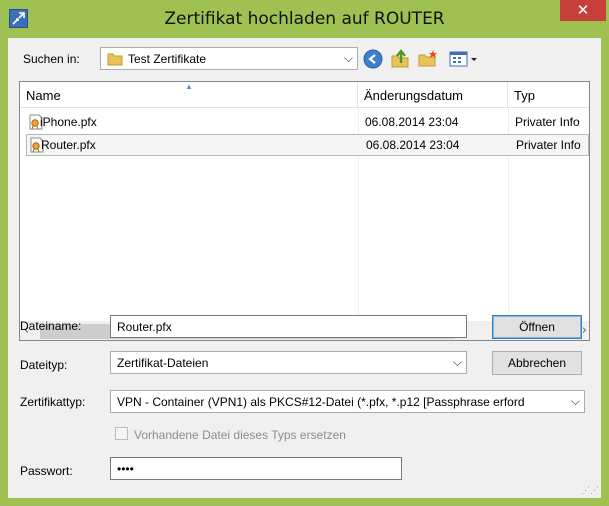 This screenshot has height=506, width=609. Describe the element at coordinates (68, 122) in the screenshot. I see `file-name: iPhone.pfx` at that location.